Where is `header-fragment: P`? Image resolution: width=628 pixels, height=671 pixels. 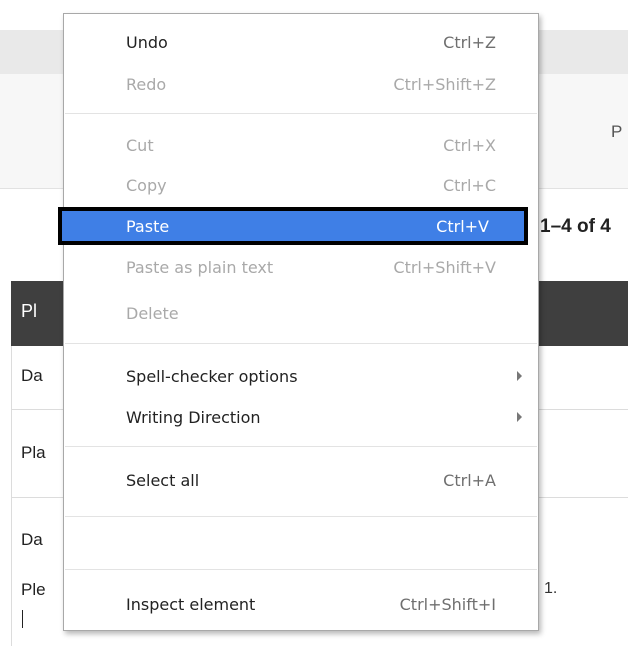 header-fragment: P is located at coordinates (617, 131).